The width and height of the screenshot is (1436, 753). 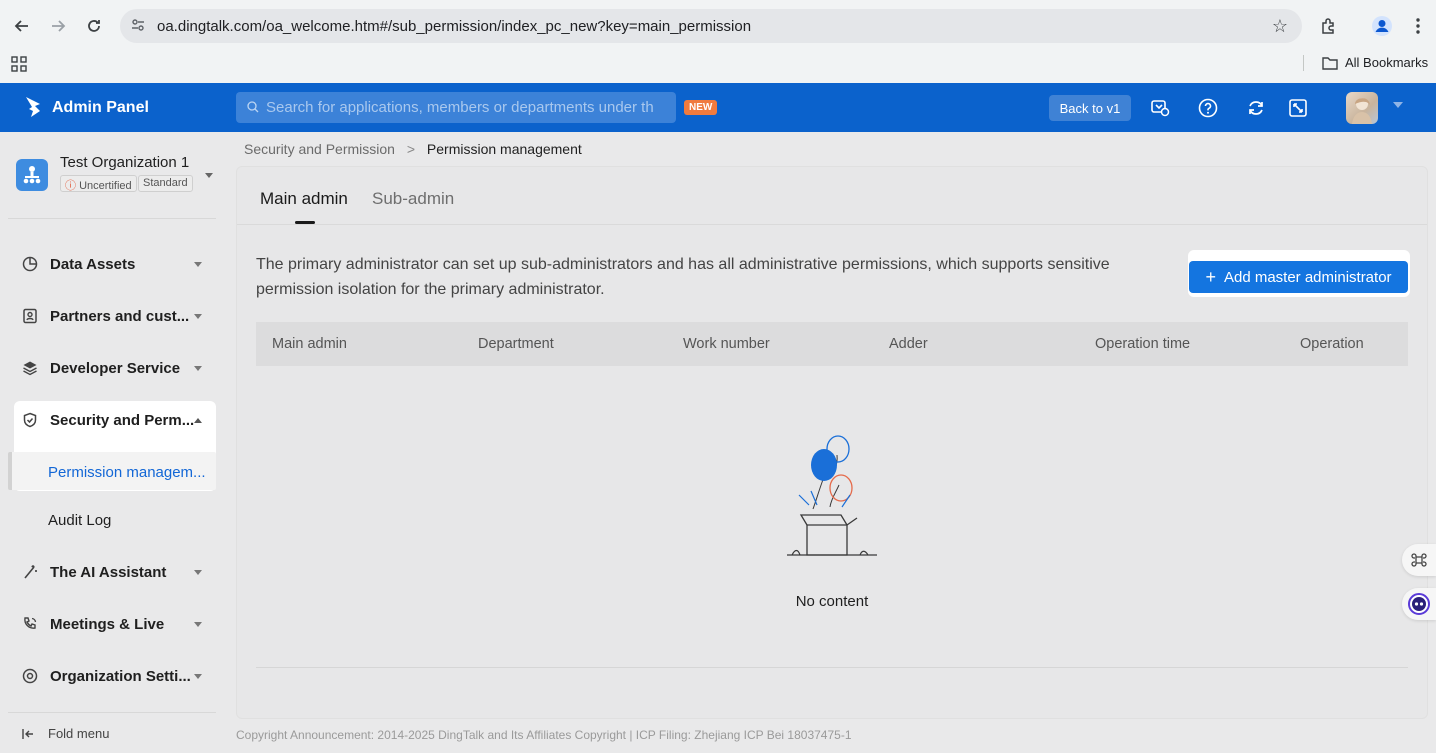 I want to click on add-button-container: + Add master administrator, so click(x=1299, y=273).